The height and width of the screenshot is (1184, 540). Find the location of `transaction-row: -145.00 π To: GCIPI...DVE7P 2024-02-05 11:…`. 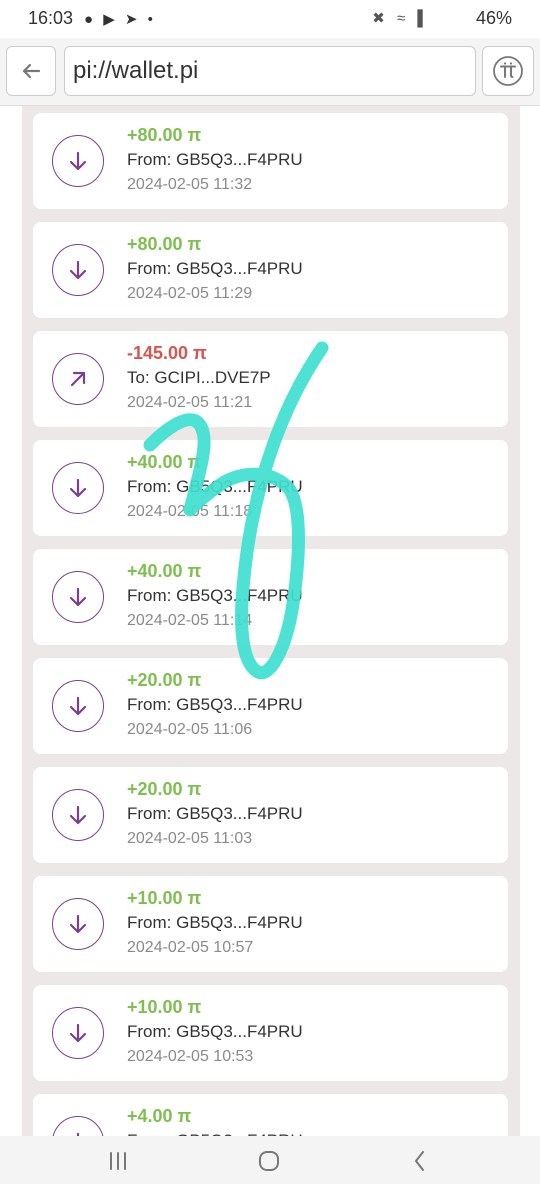

transaction-row: -145.00 π To: GCIPI...DVE7P 2024-02-05 11:… is located at coordinates (270, 379).